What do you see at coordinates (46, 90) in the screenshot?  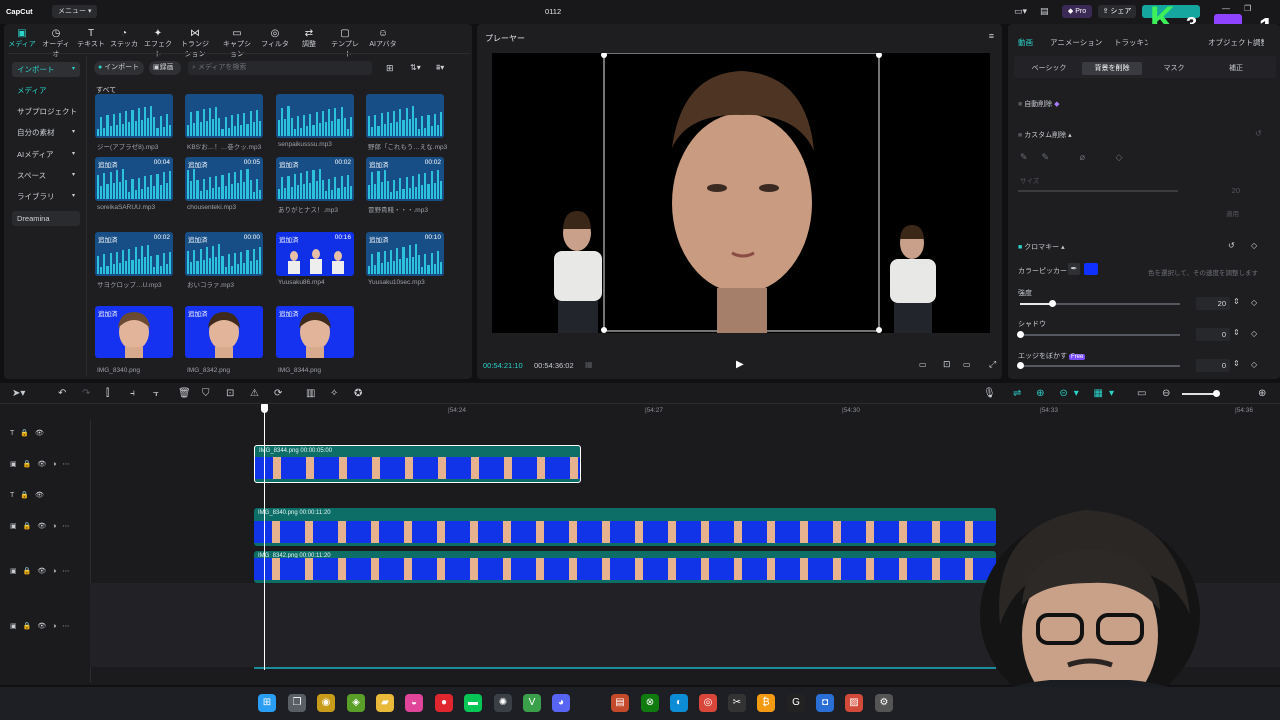 I see `sidebar-item-media: メディア` at bounding box center [46, 90].